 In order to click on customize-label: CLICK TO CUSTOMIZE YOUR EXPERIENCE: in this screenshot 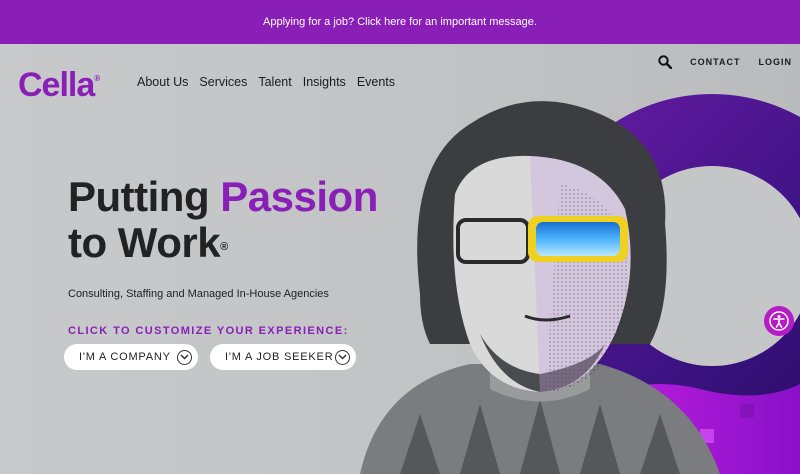, I will do `click(208, 331)`.